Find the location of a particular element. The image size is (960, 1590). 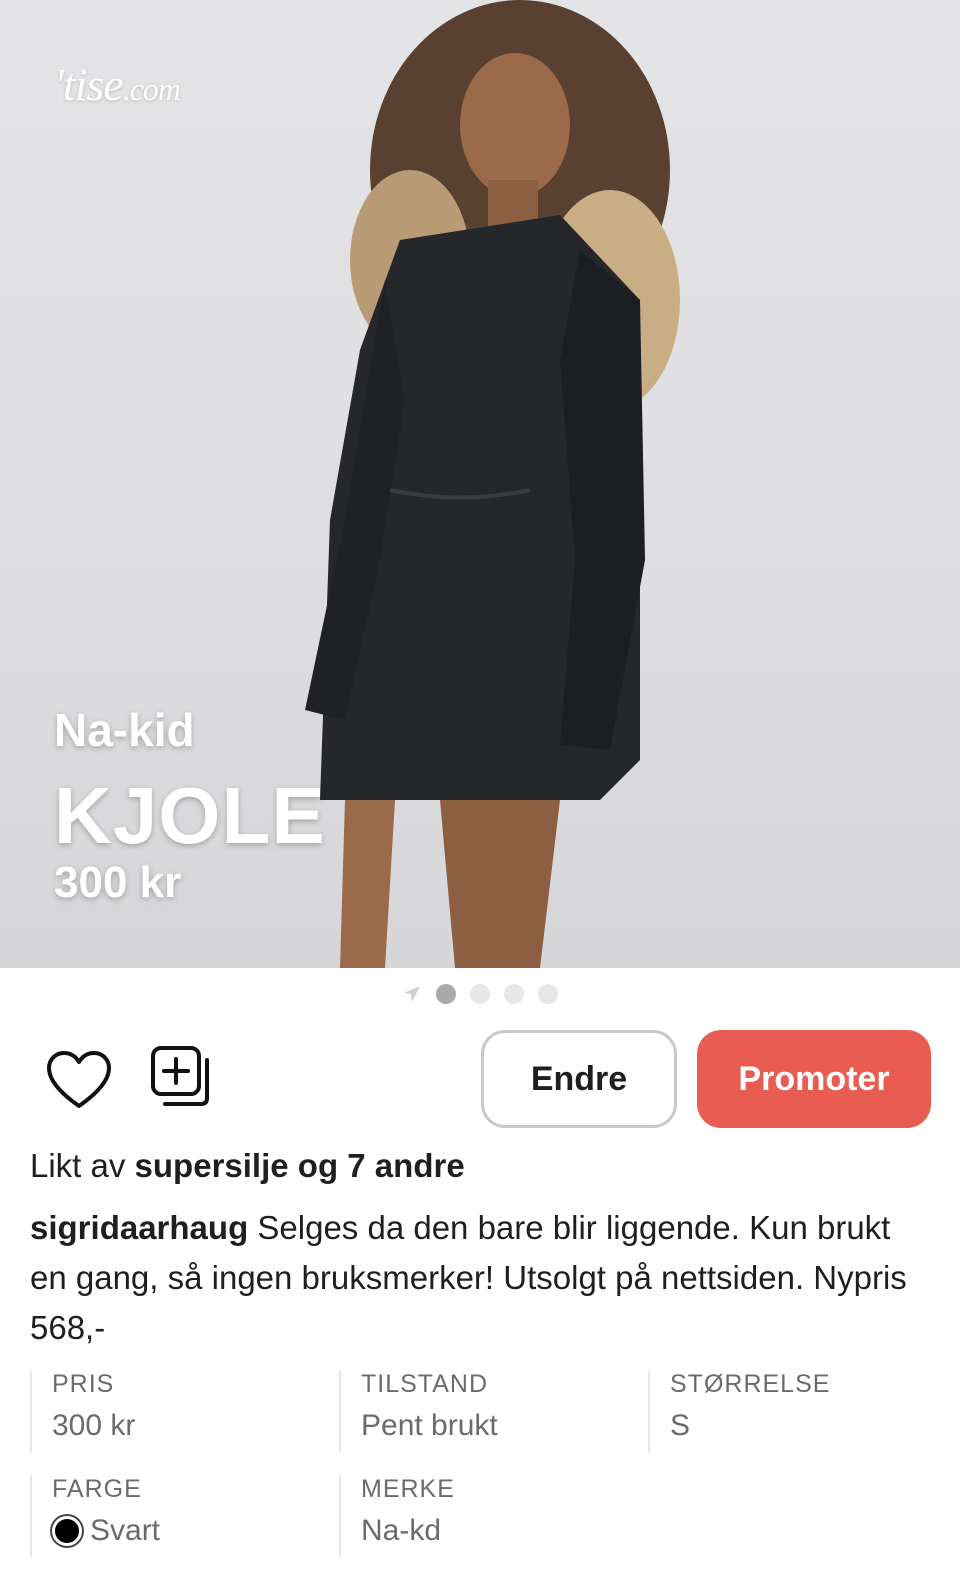

tise-logo: 'tise.com is located at coordinates (117, 84).